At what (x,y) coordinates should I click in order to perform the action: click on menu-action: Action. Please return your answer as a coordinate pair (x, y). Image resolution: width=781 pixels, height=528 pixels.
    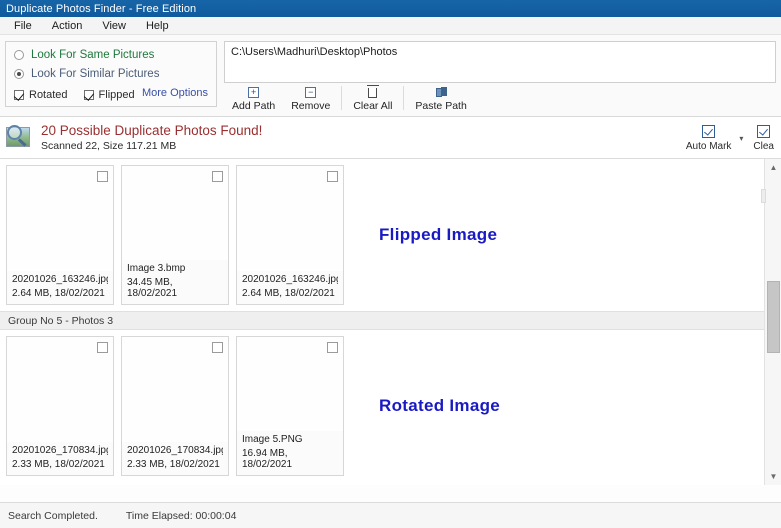
    Looking at the image, I should click on (67, 26).